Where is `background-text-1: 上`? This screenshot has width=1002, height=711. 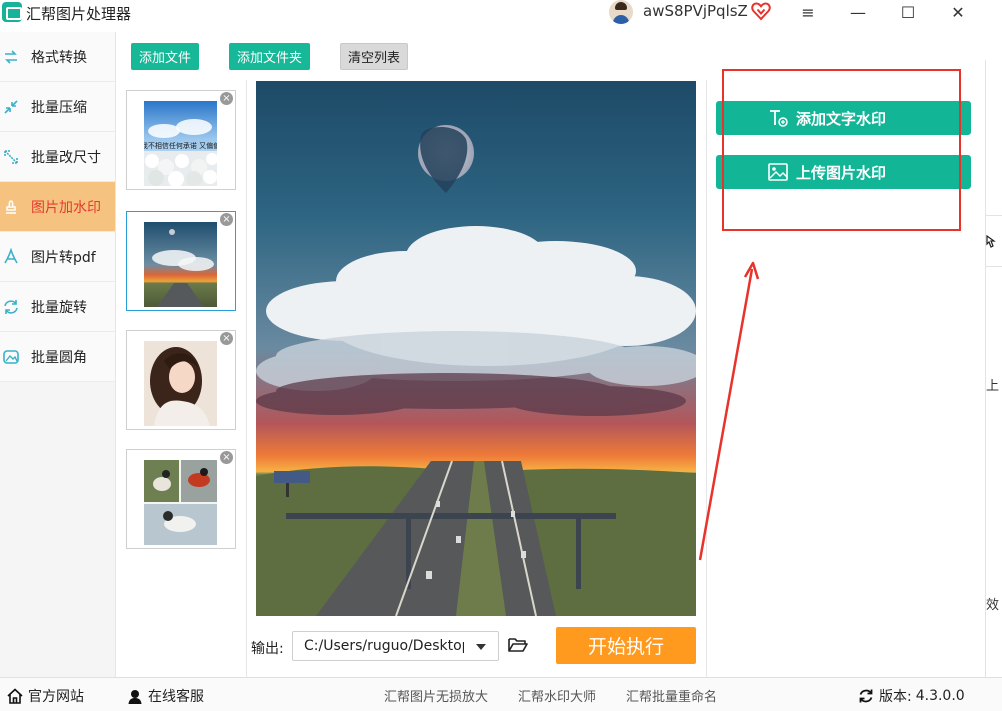
background-text-1: 上 is located at coordinates (993, 386).